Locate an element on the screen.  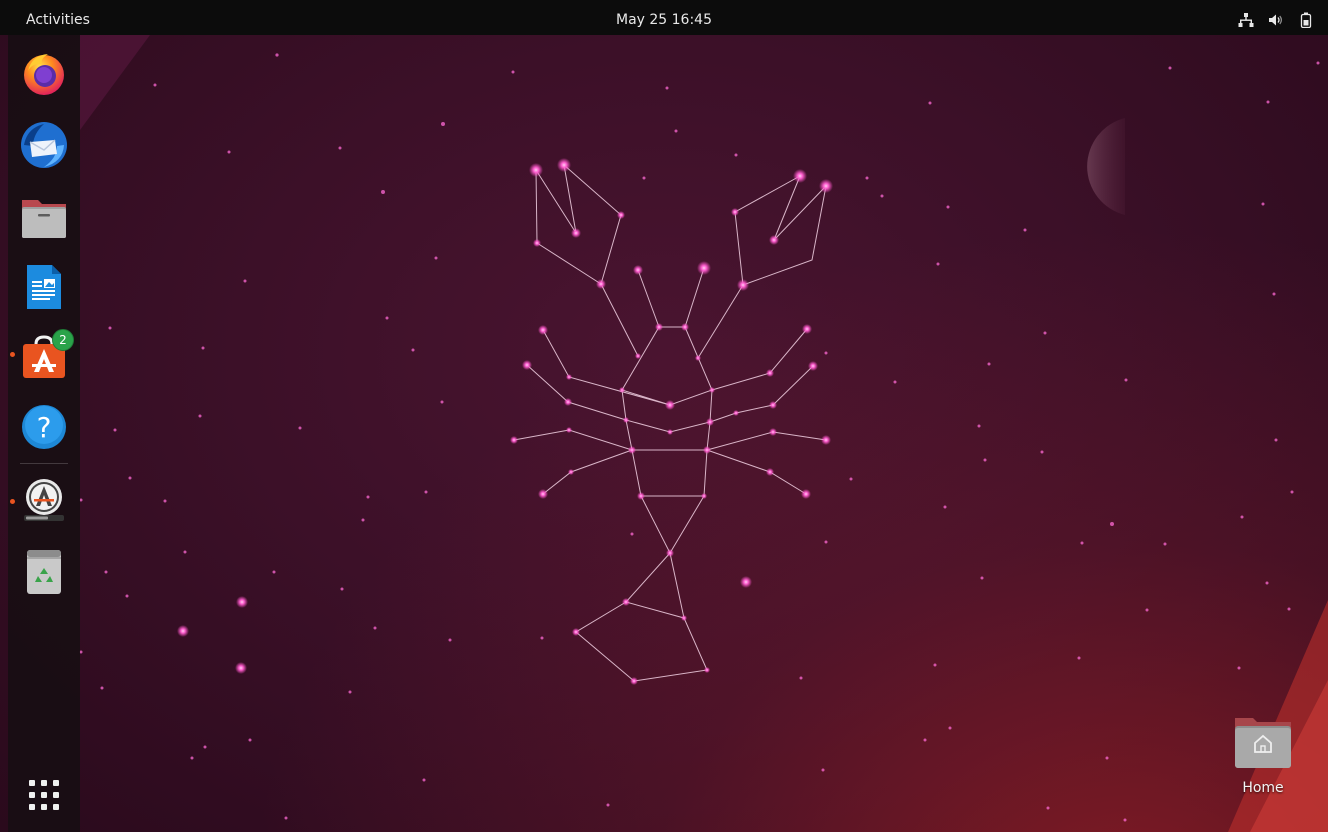
dock-separator is located at coordinates (44, 463).